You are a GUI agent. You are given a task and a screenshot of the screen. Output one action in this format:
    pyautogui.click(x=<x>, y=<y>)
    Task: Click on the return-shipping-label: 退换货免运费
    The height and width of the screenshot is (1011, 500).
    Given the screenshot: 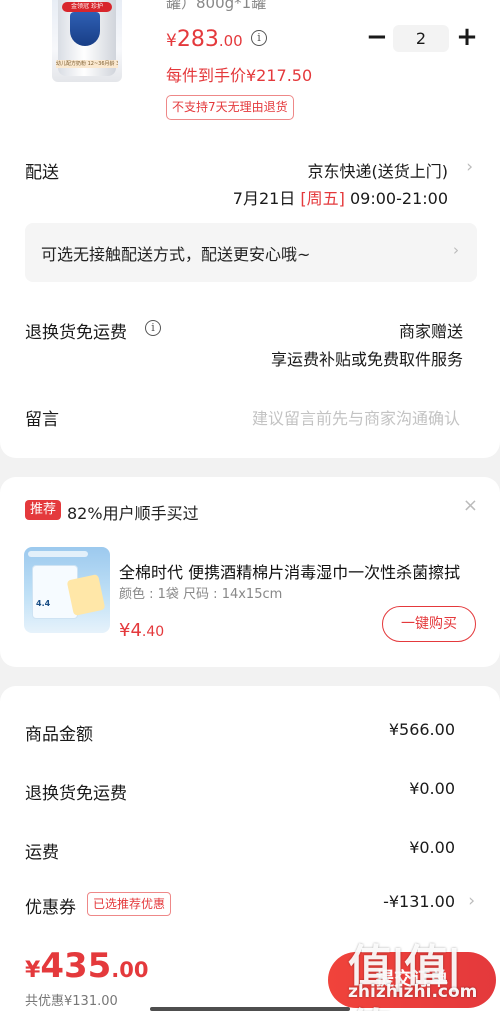 What is the action you would take?
    pyautogui.click(x=76, y=333)
    